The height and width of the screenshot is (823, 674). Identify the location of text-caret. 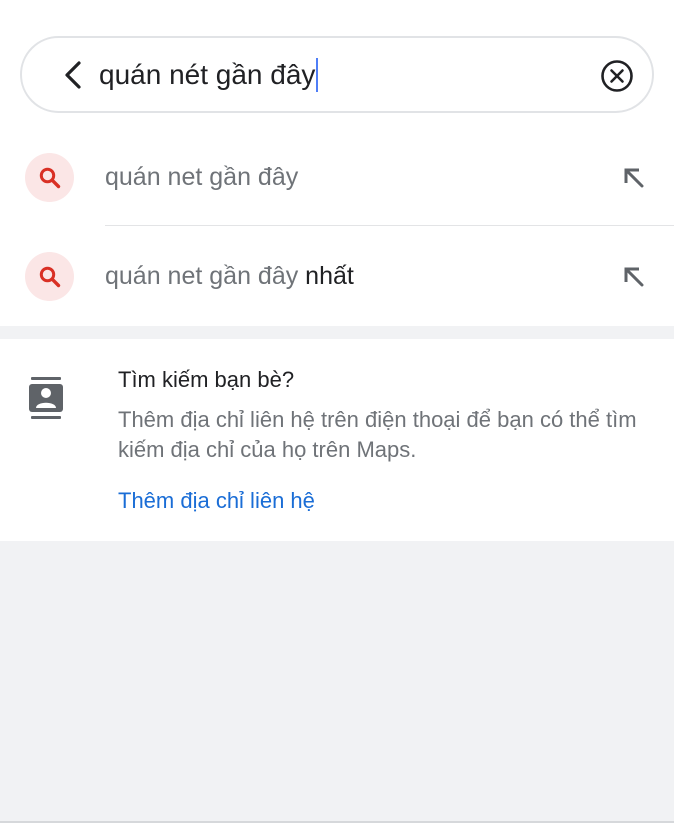
(317, 74).